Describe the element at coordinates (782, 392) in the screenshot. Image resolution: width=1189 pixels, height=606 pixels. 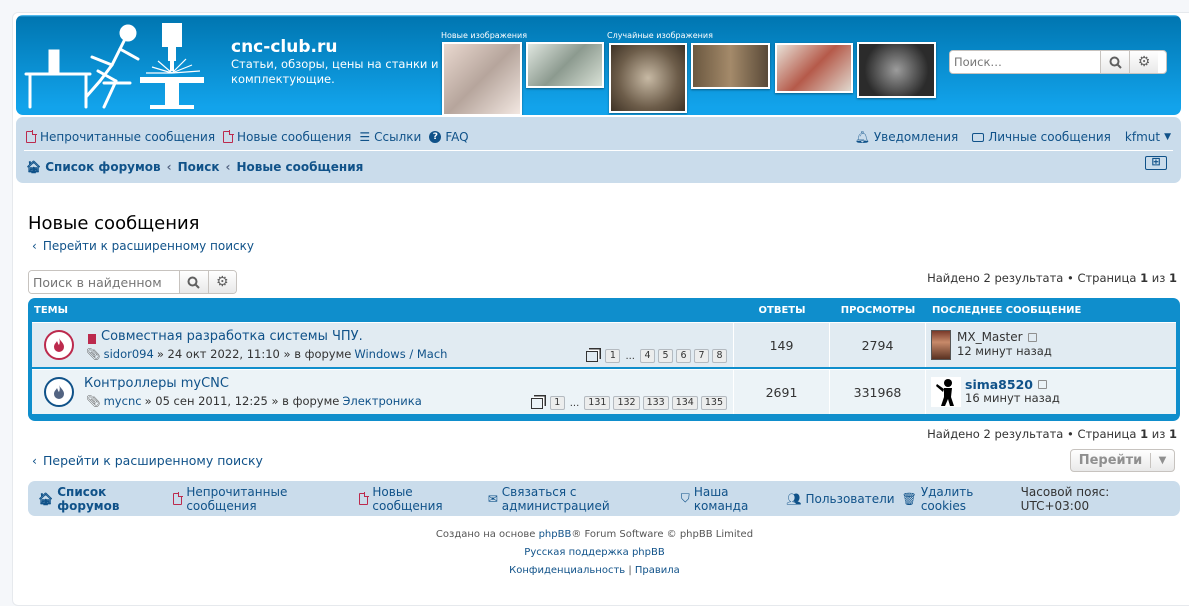
I see `topic-replies: 2691` at that location.